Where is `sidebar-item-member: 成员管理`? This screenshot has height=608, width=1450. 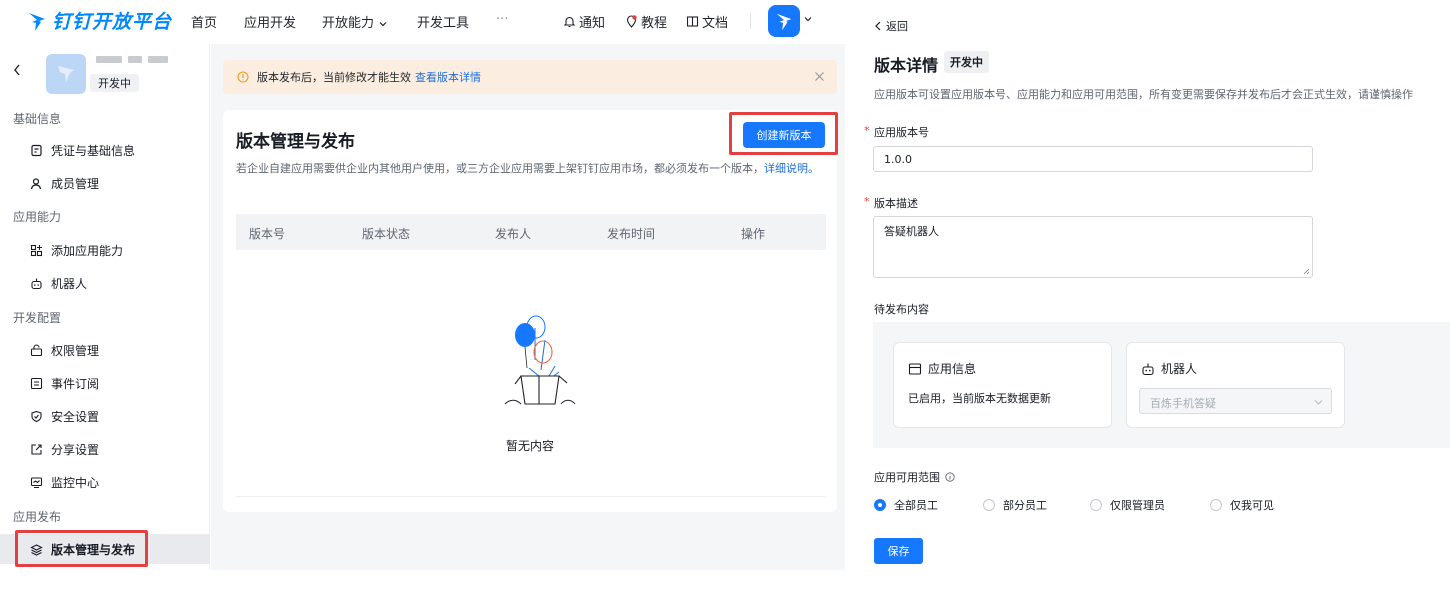 sidebar-item-member: 成员管理 is located at coordinates (64, 183).